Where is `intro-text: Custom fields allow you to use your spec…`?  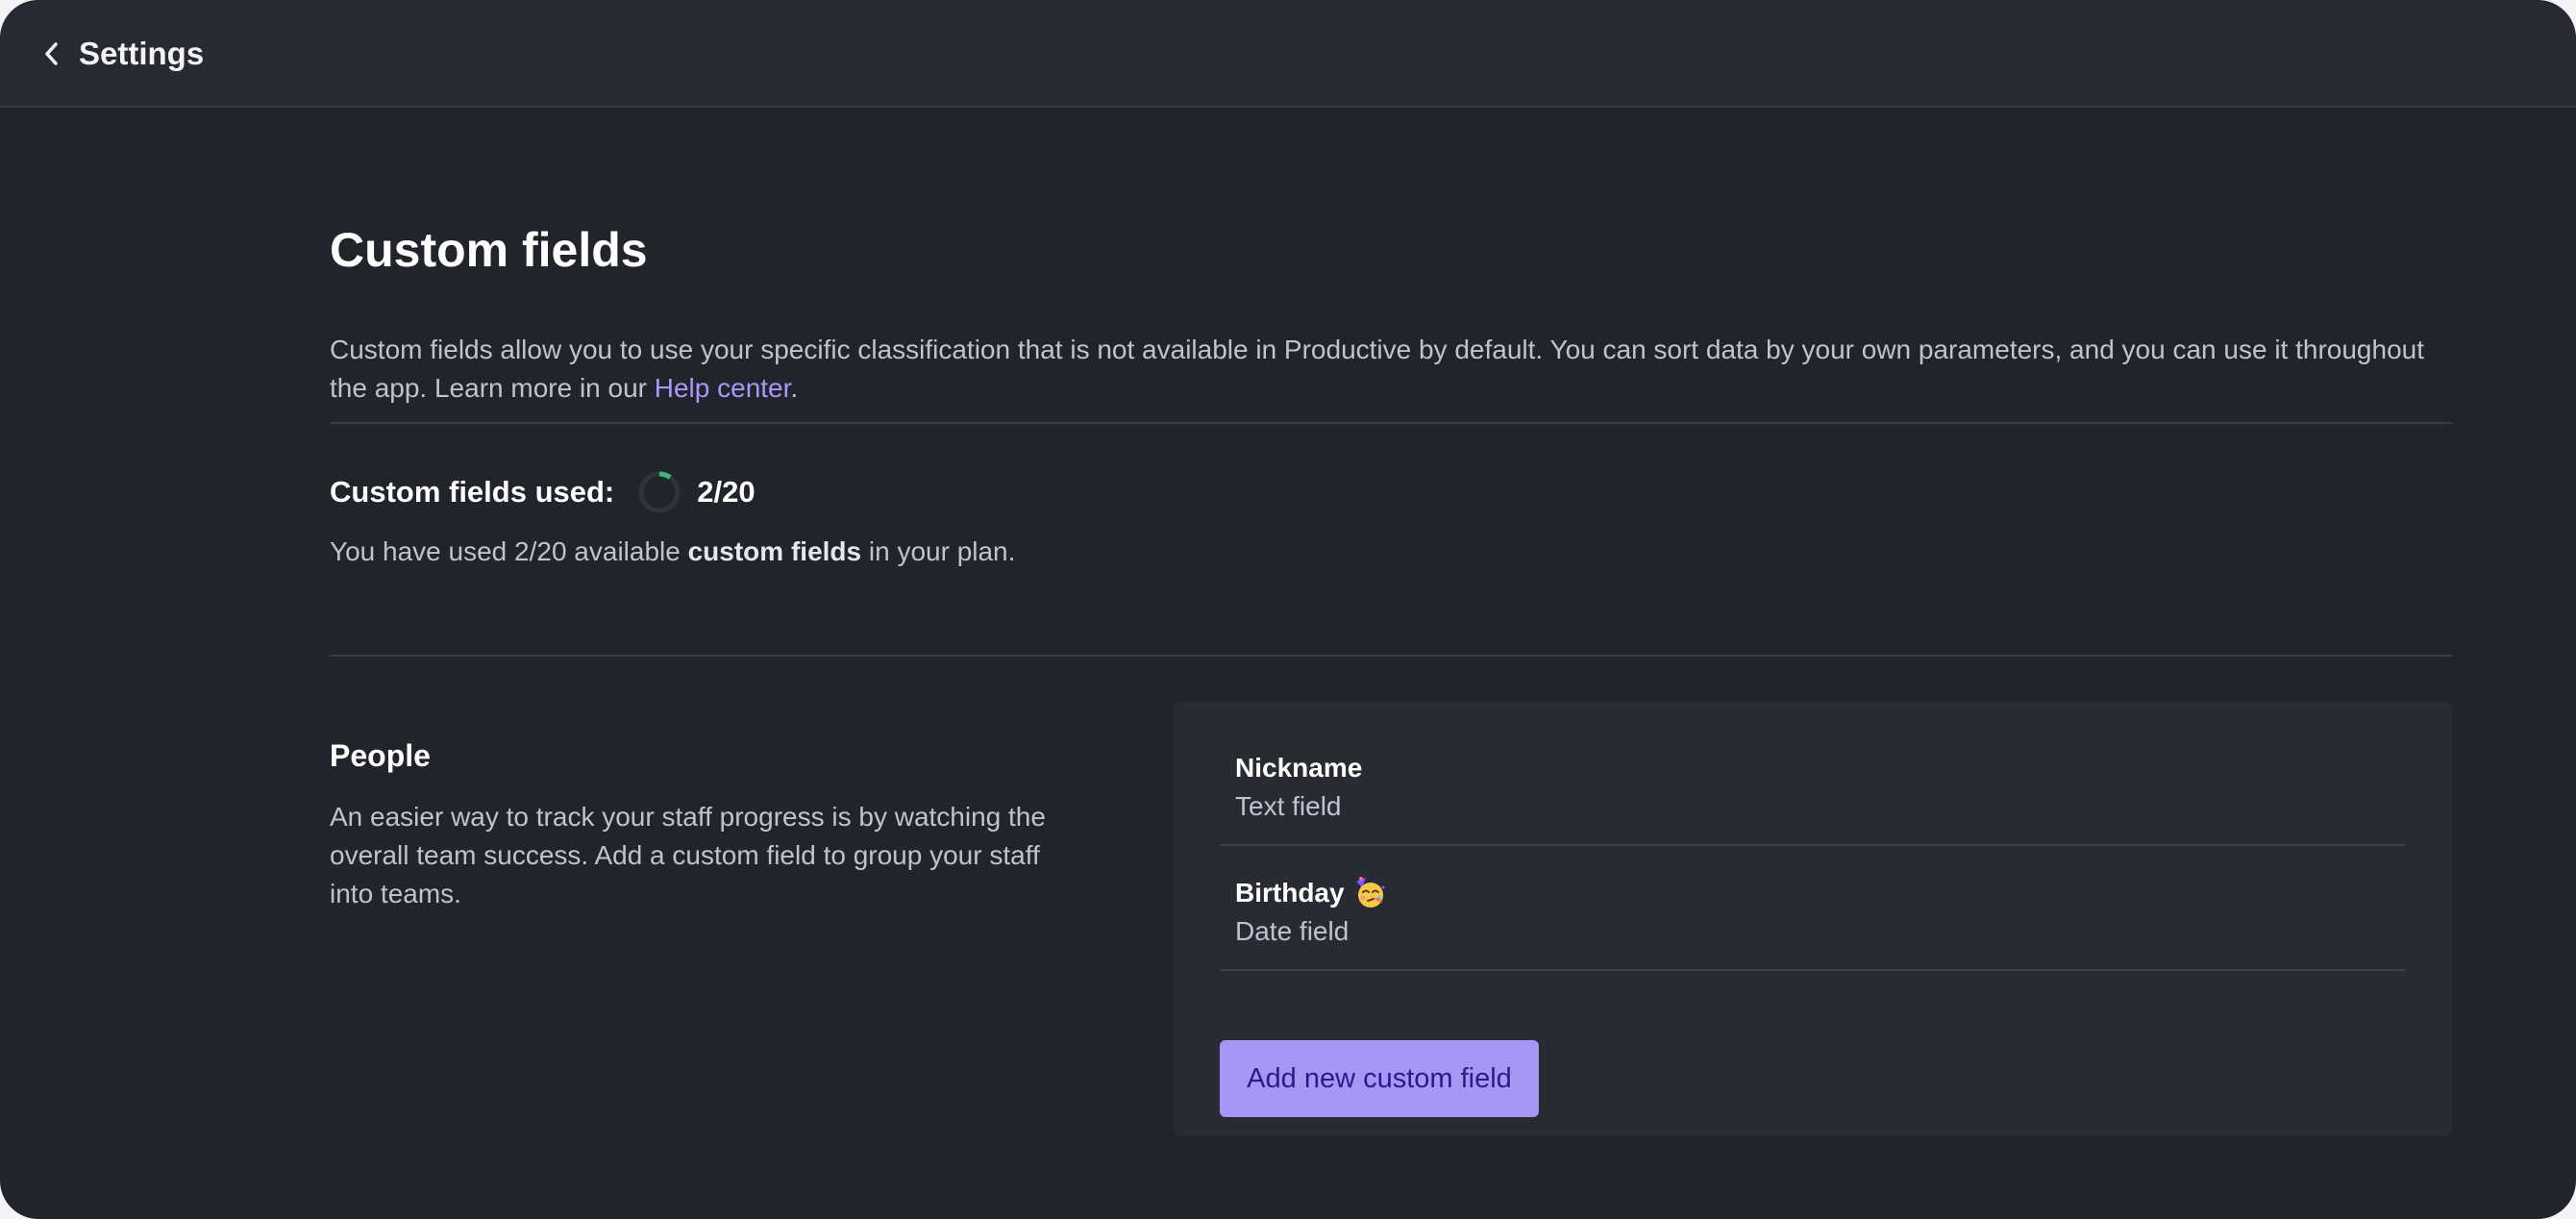 intro-text: Custom fields allow you to use your spec… is located at coordinates (1391, 370).